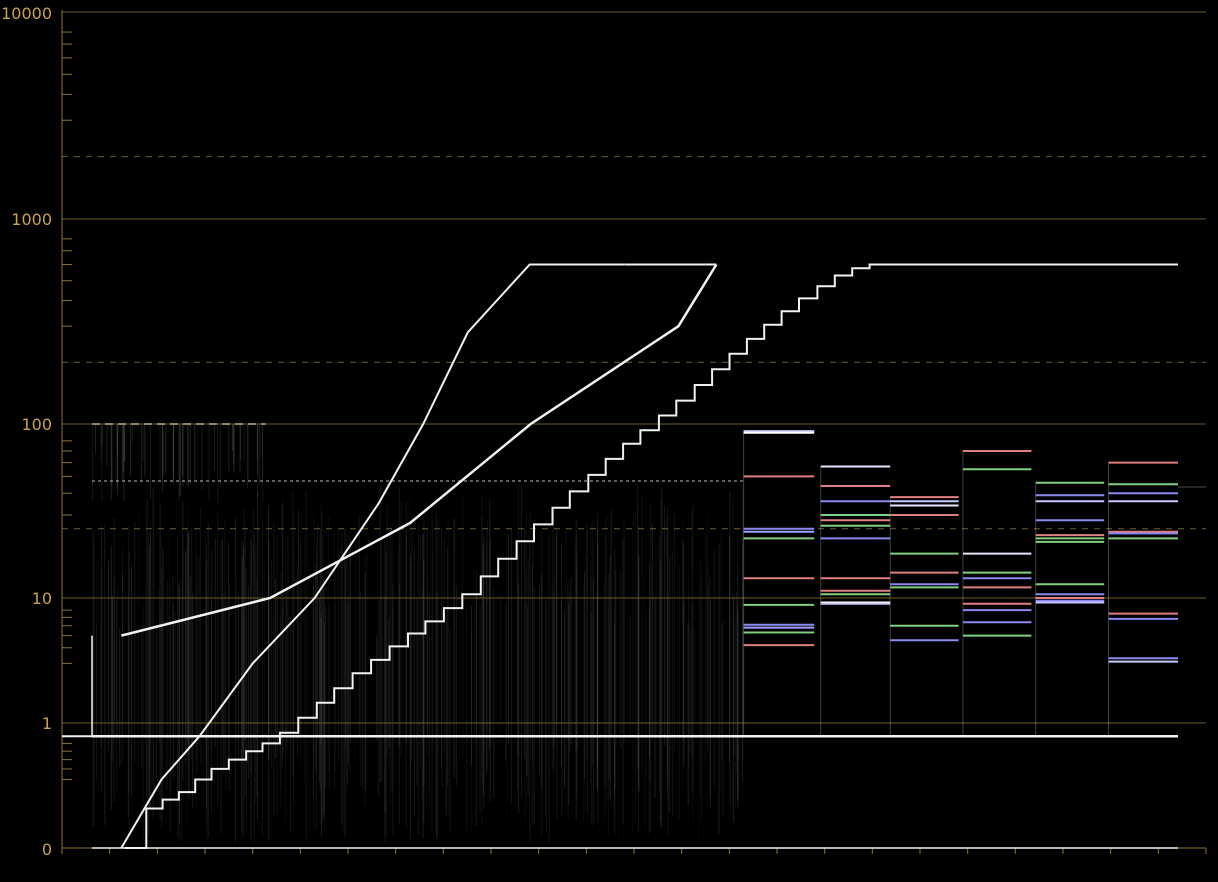 This screenshot has height=882, width=1218. I want to click on y-tick-label: 1000, so click(31, 219).